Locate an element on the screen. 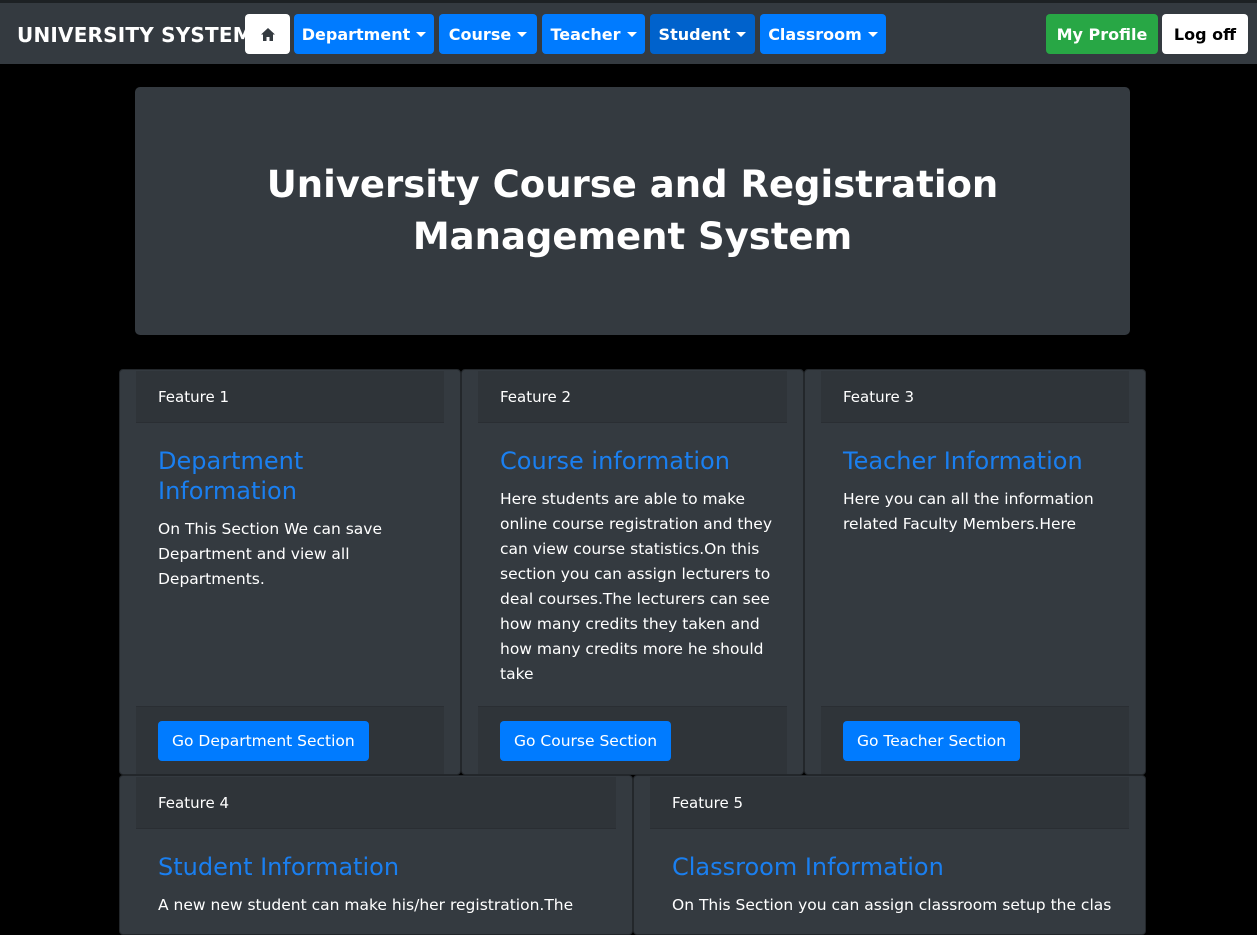 Image resolution: width=1257 pixels, height=935 pixels. nav-department-label: Department is located at coordinates (356, 34).